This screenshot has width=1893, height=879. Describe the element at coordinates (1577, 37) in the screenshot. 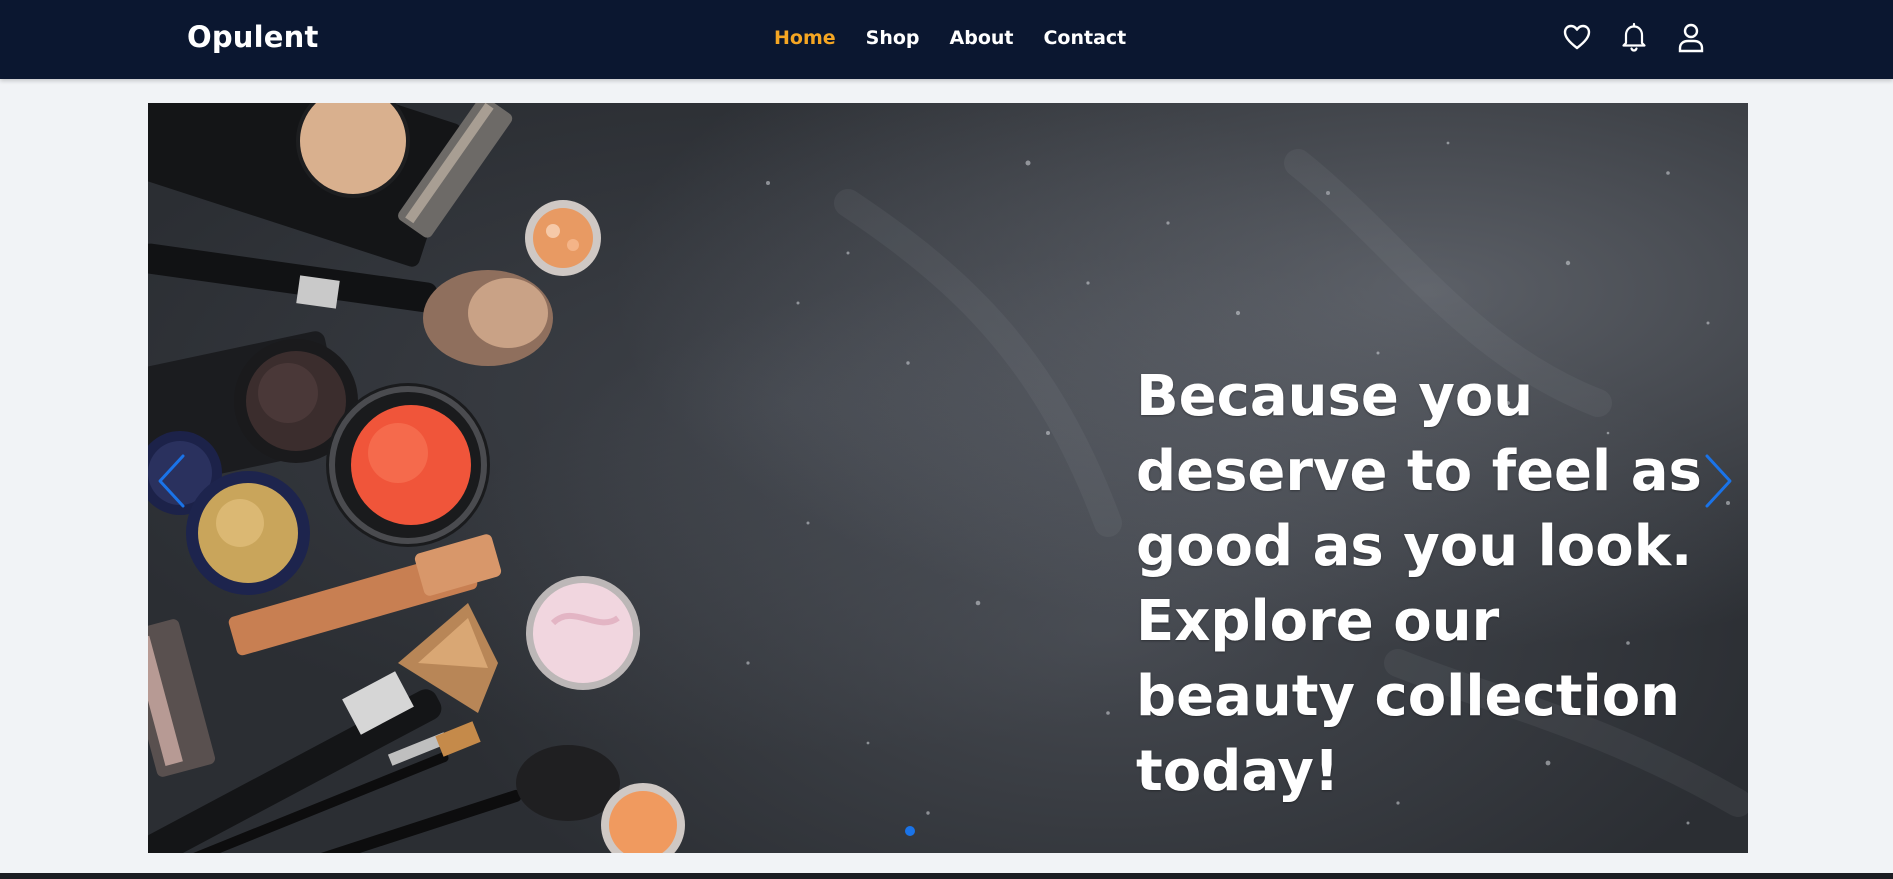

I see `heart-icon` at that location.